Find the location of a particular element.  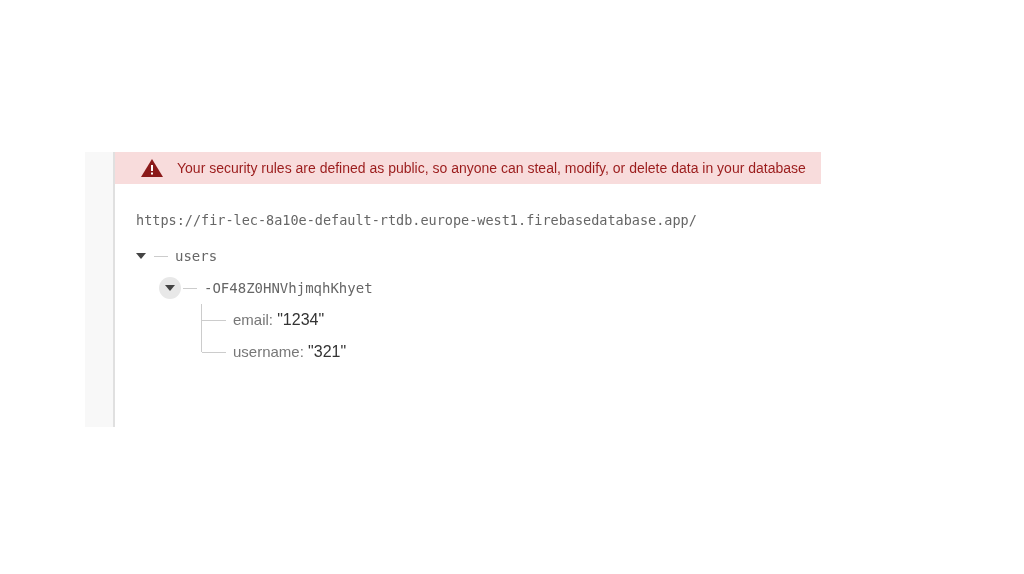

node-key: -OF48Z0HNVhjmqhKhyet is located at coordinates (288, 288).